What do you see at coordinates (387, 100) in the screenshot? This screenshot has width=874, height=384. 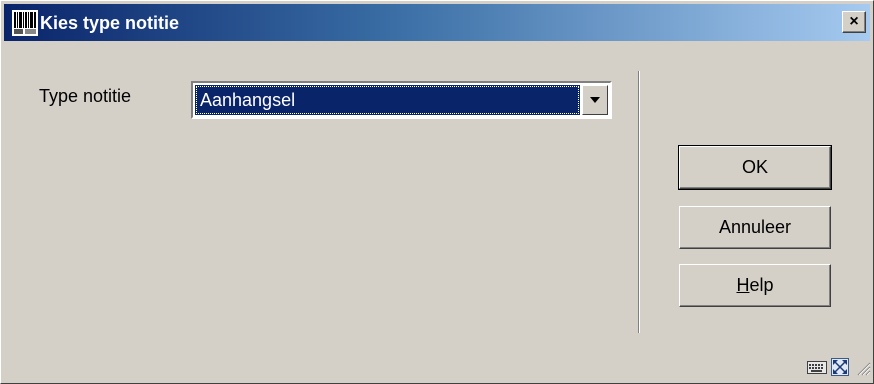 I see `type-notitie-selected-value: Aanhangsel` at bounding box center [387, 100].